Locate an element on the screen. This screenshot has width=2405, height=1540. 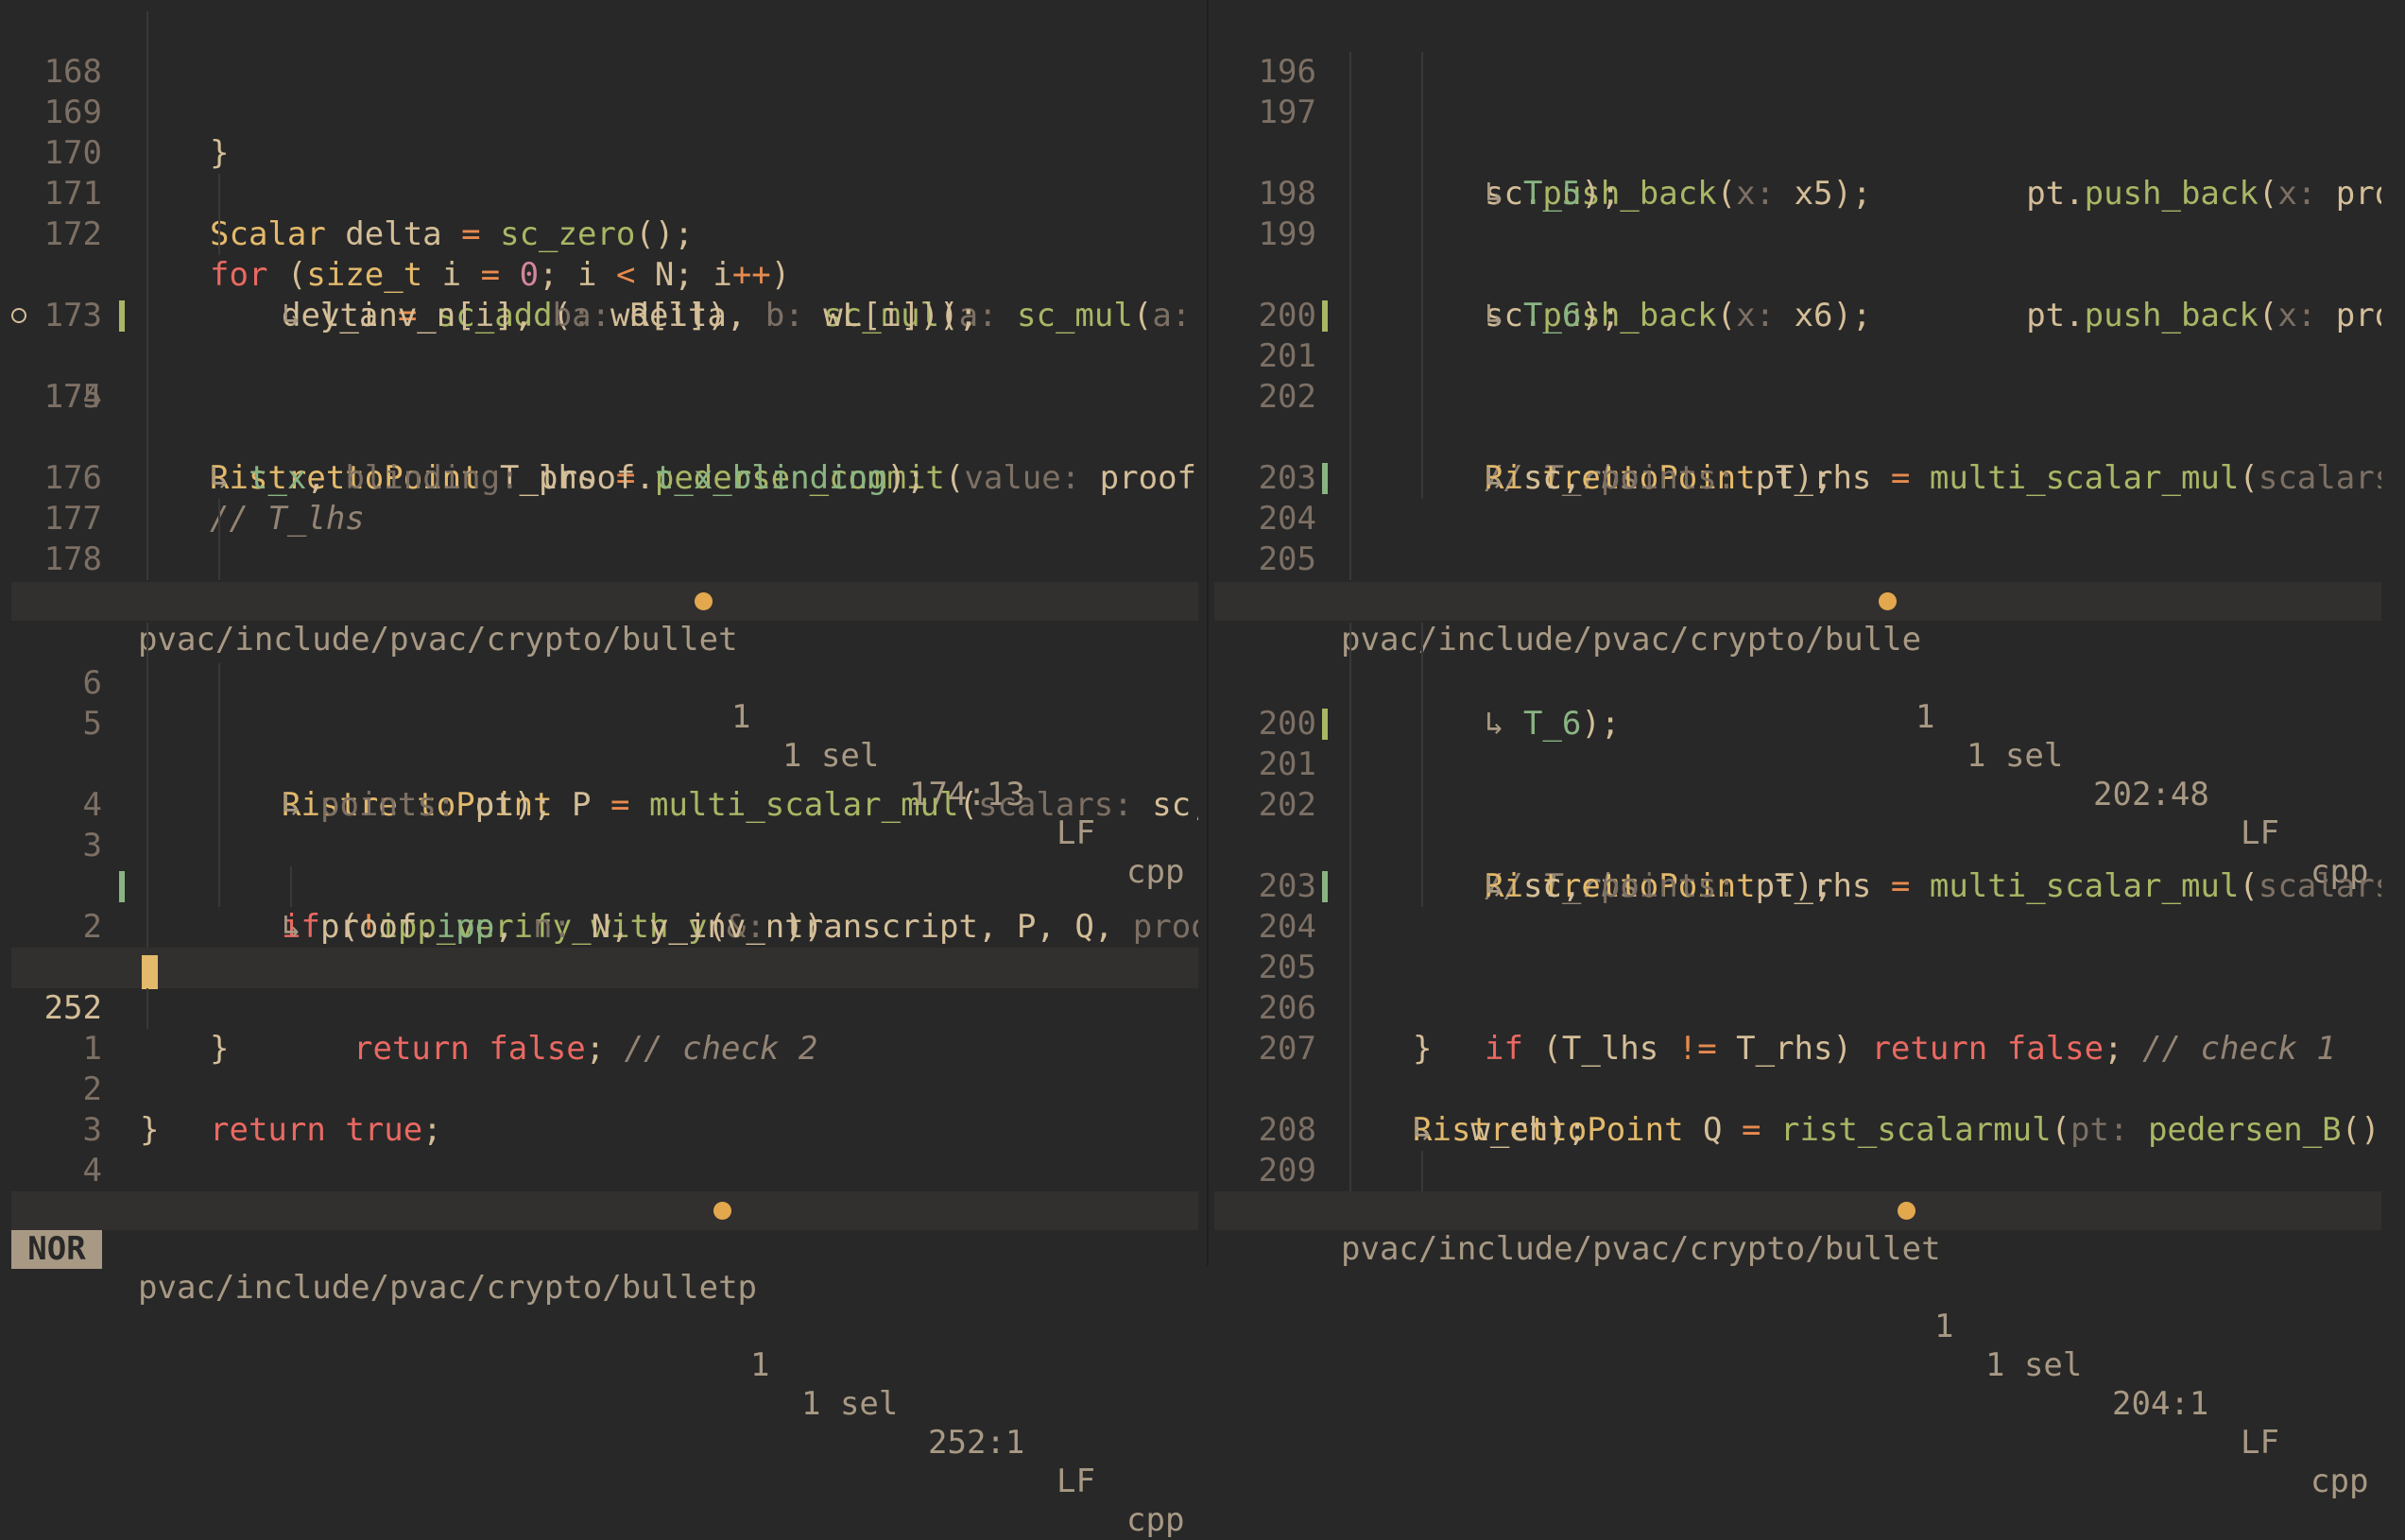
code-line: 2 } is located at coordinates (599, 1089).